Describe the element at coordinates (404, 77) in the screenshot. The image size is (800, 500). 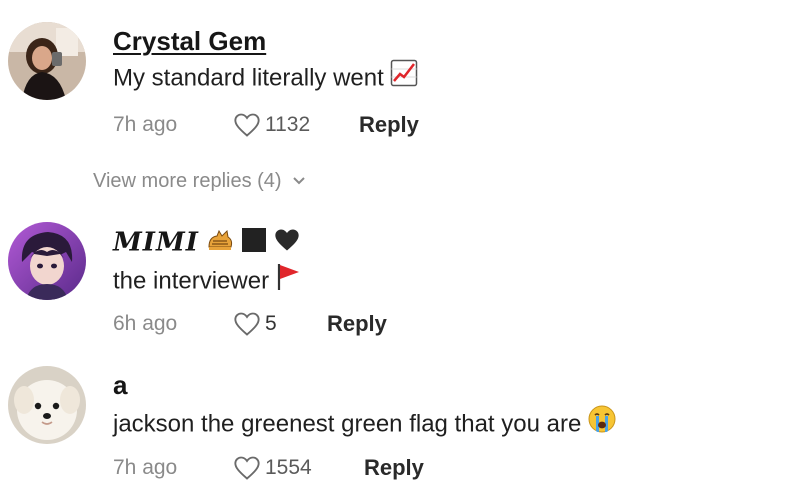
I see `chart-increasing-icon` at that location.